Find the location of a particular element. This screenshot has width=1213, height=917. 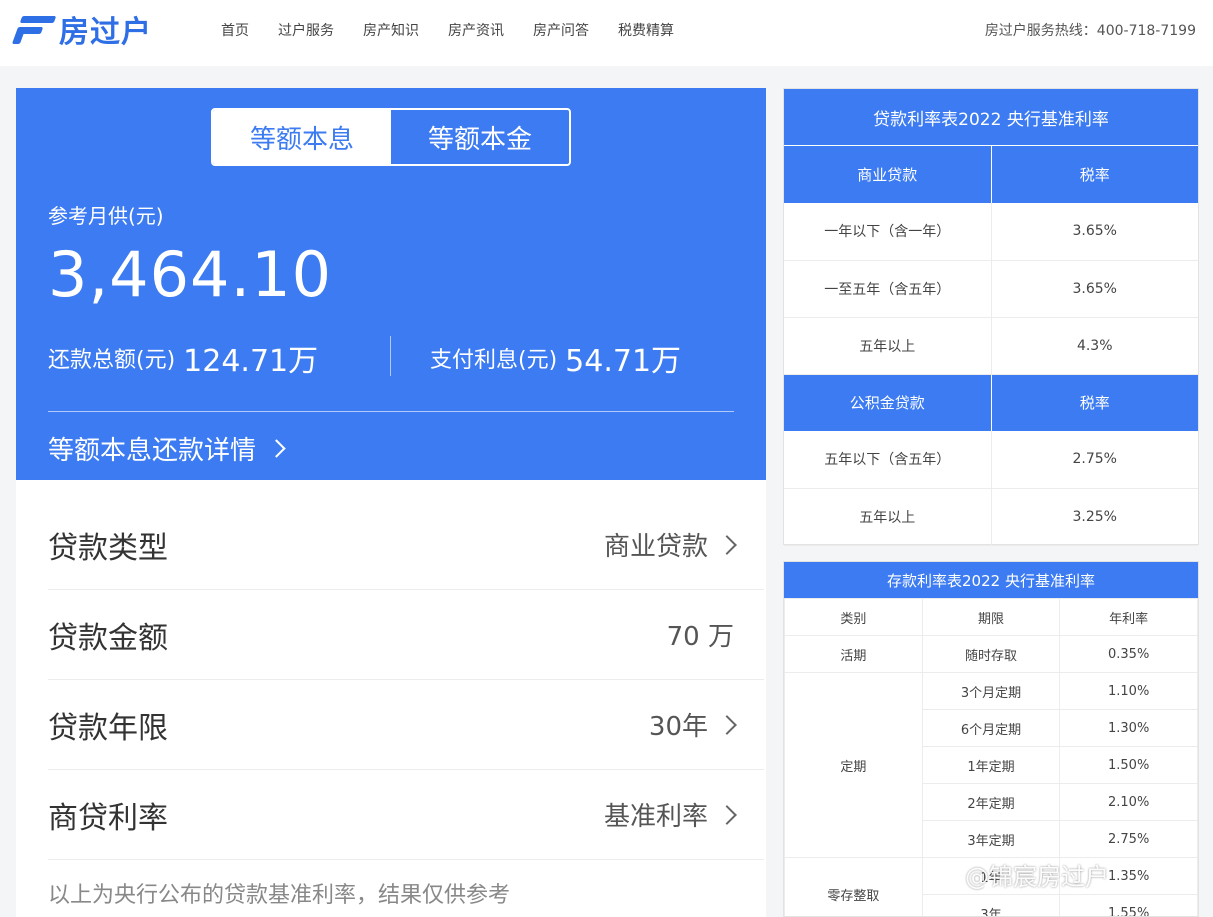

category-cell: 定期 is located at coordinates (853, 765).